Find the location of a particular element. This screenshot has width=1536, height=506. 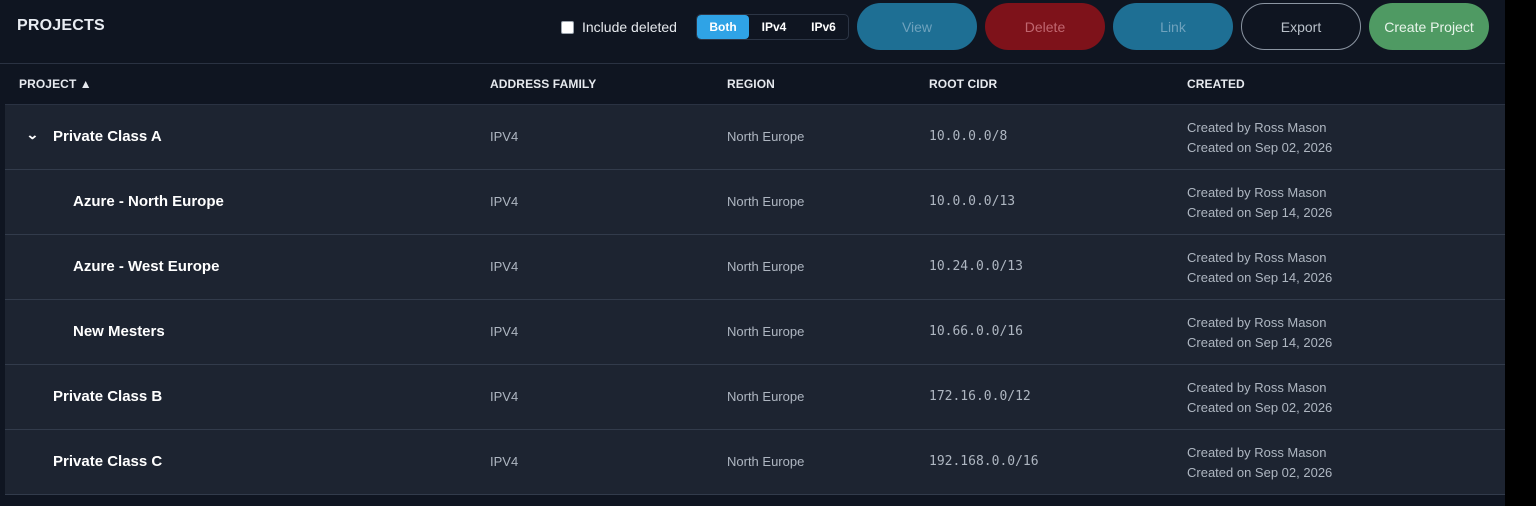

column-created-header: CREATED is located at coordinates (1216, 84).